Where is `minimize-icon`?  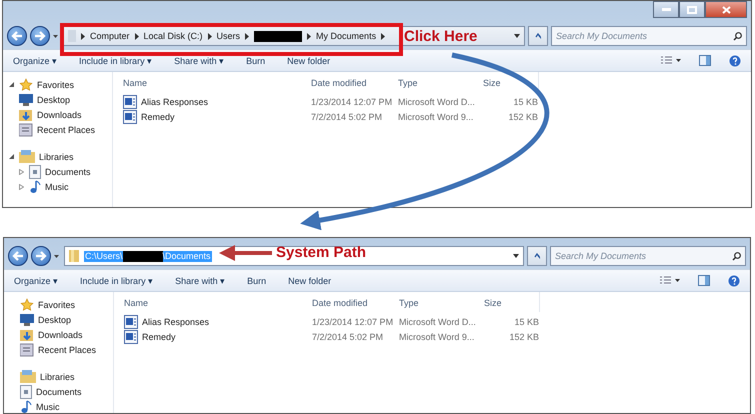 minimize-icon is located at coordinates (666, 9).